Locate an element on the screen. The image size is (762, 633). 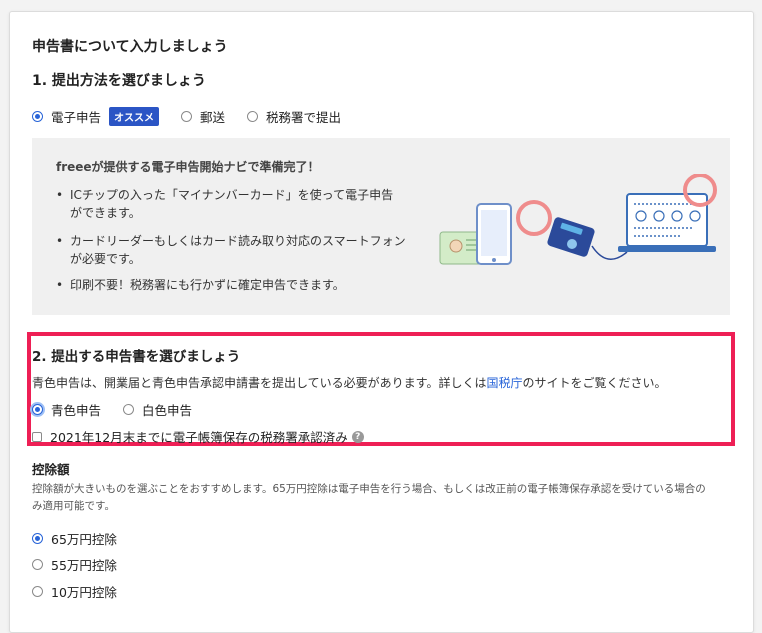
deduction-65-label: 65万円控除 is located at coordinates (84, 539).